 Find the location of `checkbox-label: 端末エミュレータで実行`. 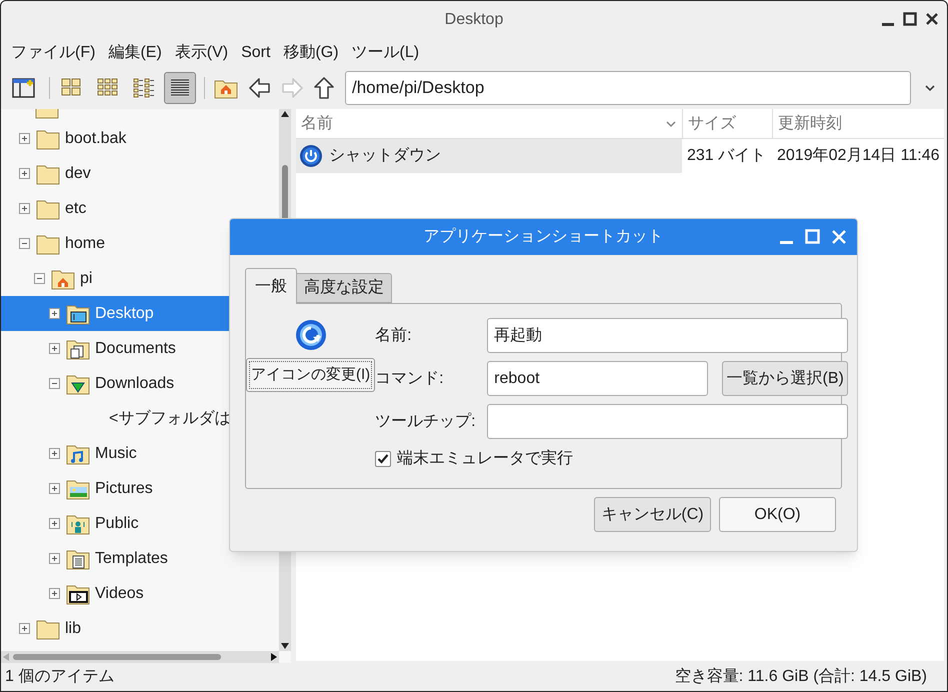

checkbox-label: 端末エミュレータで実行 is located at coordinates (485, 458).